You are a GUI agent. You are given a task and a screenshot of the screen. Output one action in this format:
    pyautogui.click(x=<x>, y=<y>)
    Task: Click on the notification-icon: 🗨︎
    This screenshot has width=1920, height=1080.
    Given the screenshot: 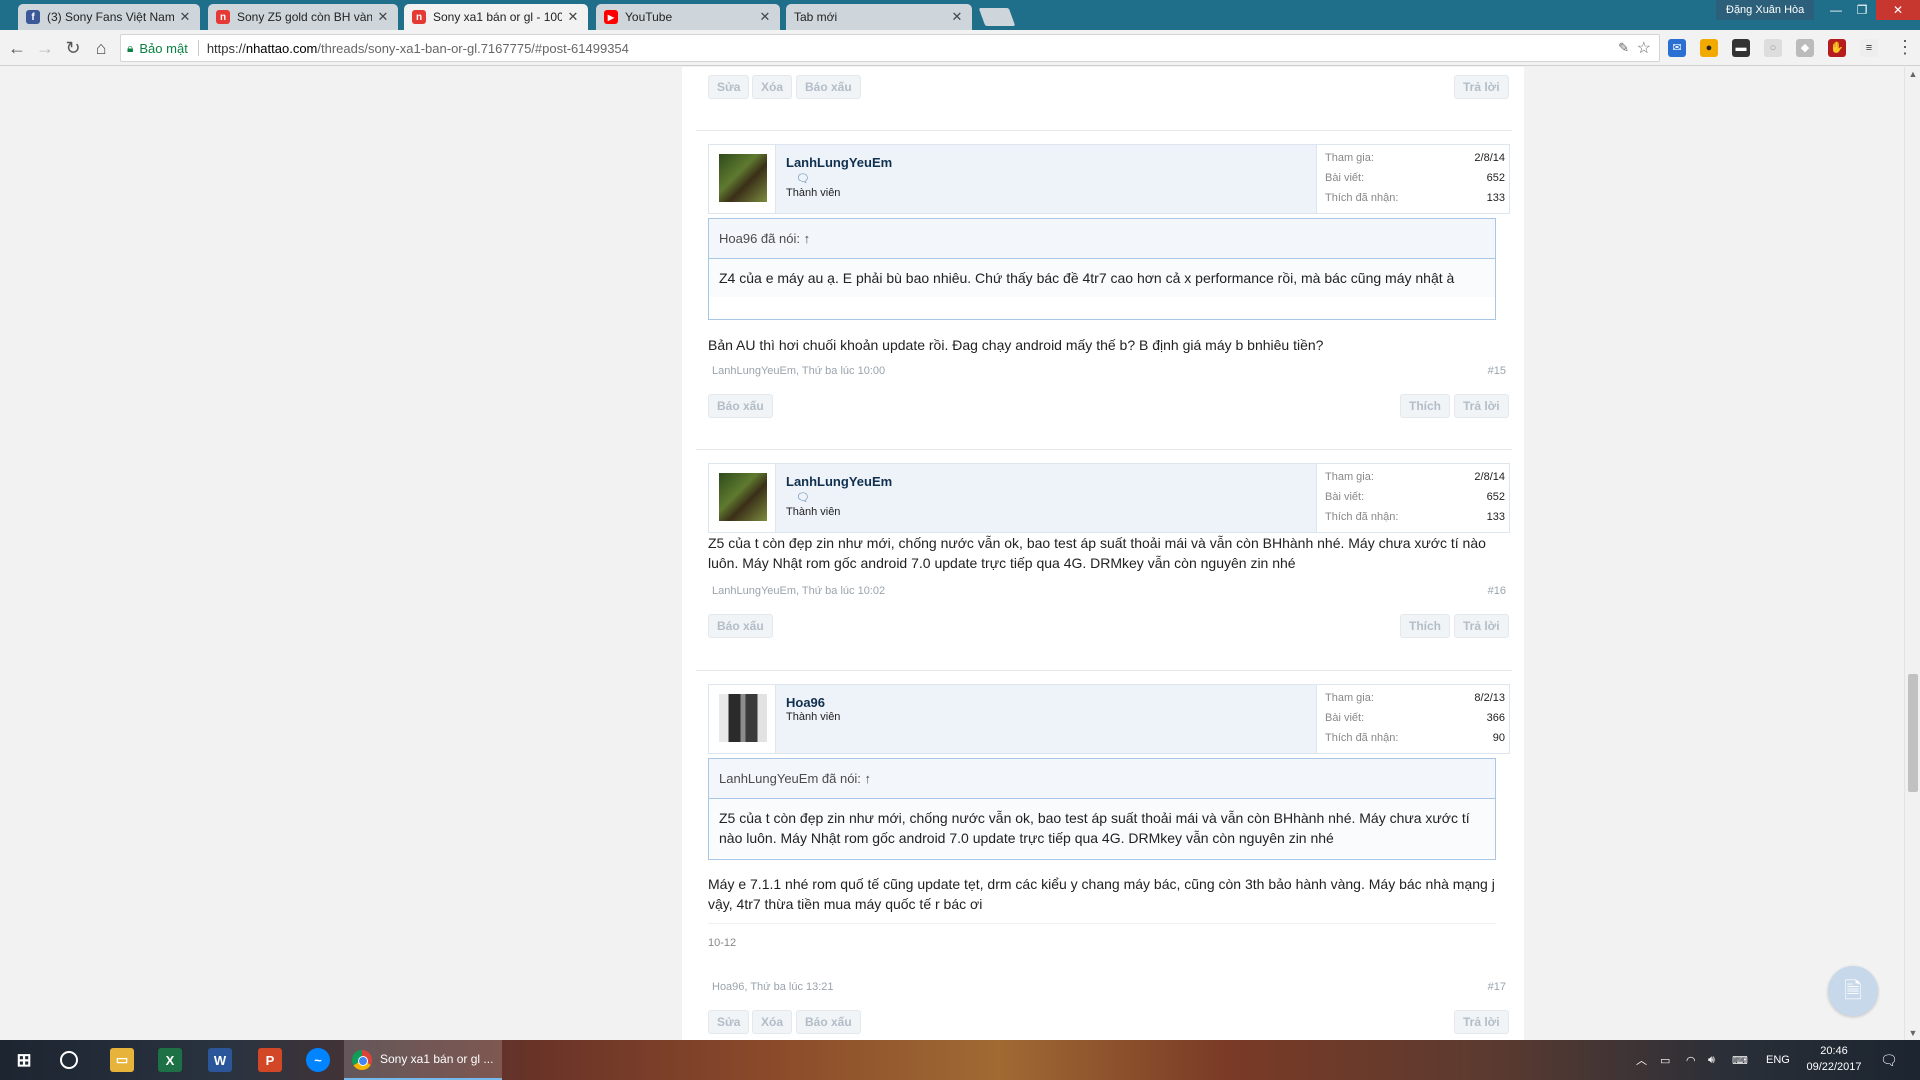 What is the action you would take?
    pyautogui.click(x=1889, y=1060)
    